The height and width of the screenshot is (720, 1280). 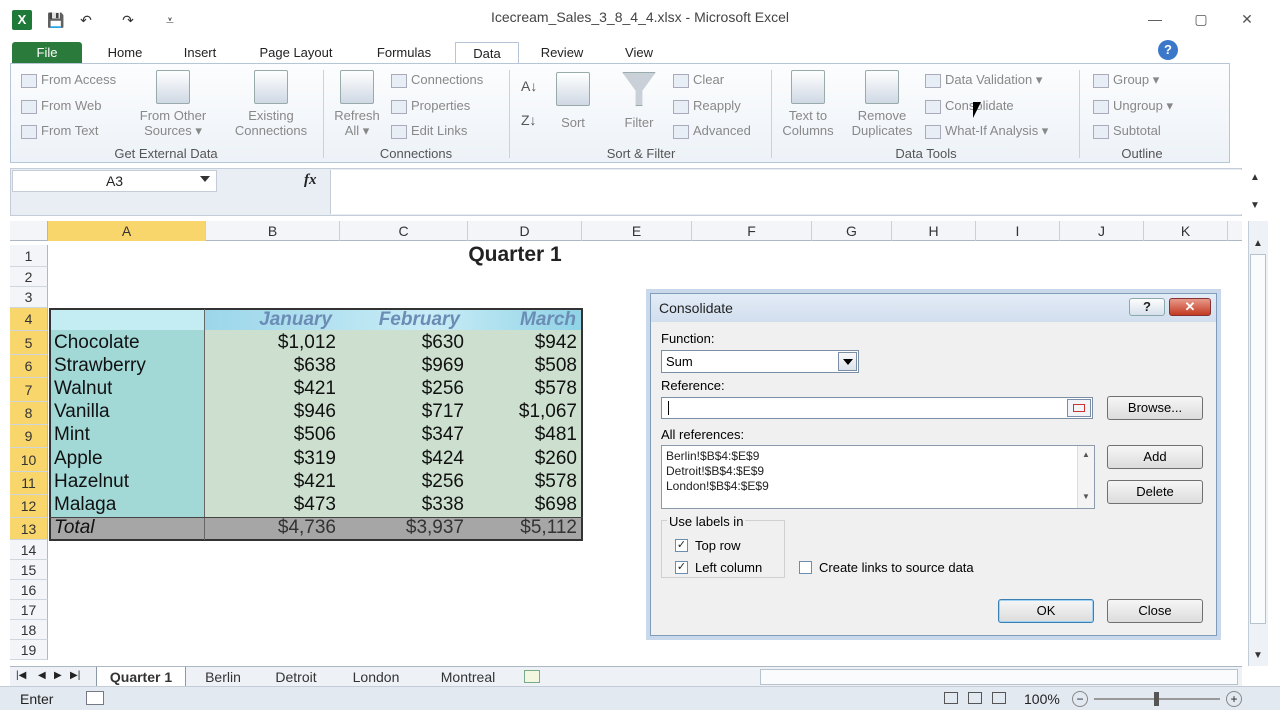 What do you see at coordinates (999, 677) in the screenshot?
I see `horizontal-scrollbar` at bounding box center [999, 677].